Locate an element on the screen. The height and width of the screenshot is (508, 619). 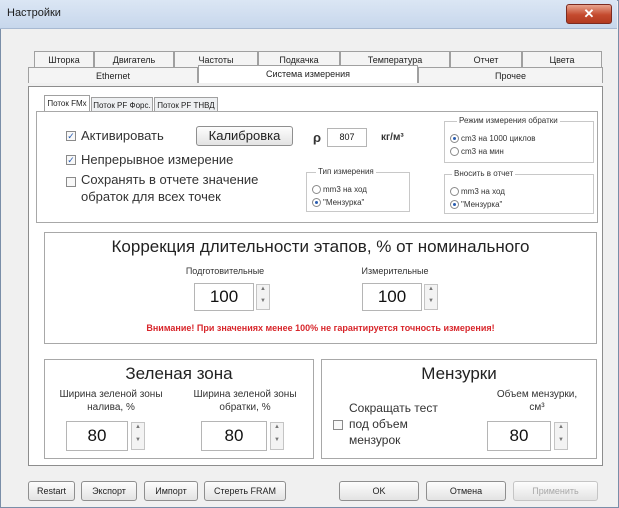
tab-shutter: Шторка is located at coordinates (64, 59).